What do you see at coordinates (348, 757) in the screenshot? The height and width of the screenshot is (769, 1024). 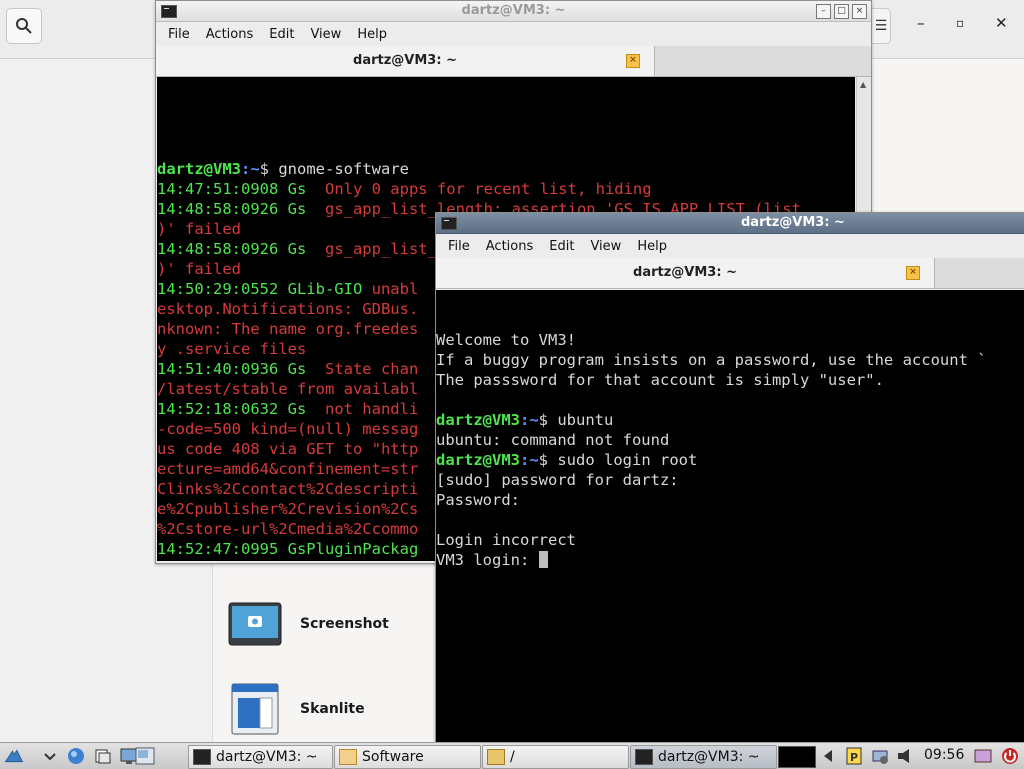 I see `software-icon` at bounding box center [348, 757].